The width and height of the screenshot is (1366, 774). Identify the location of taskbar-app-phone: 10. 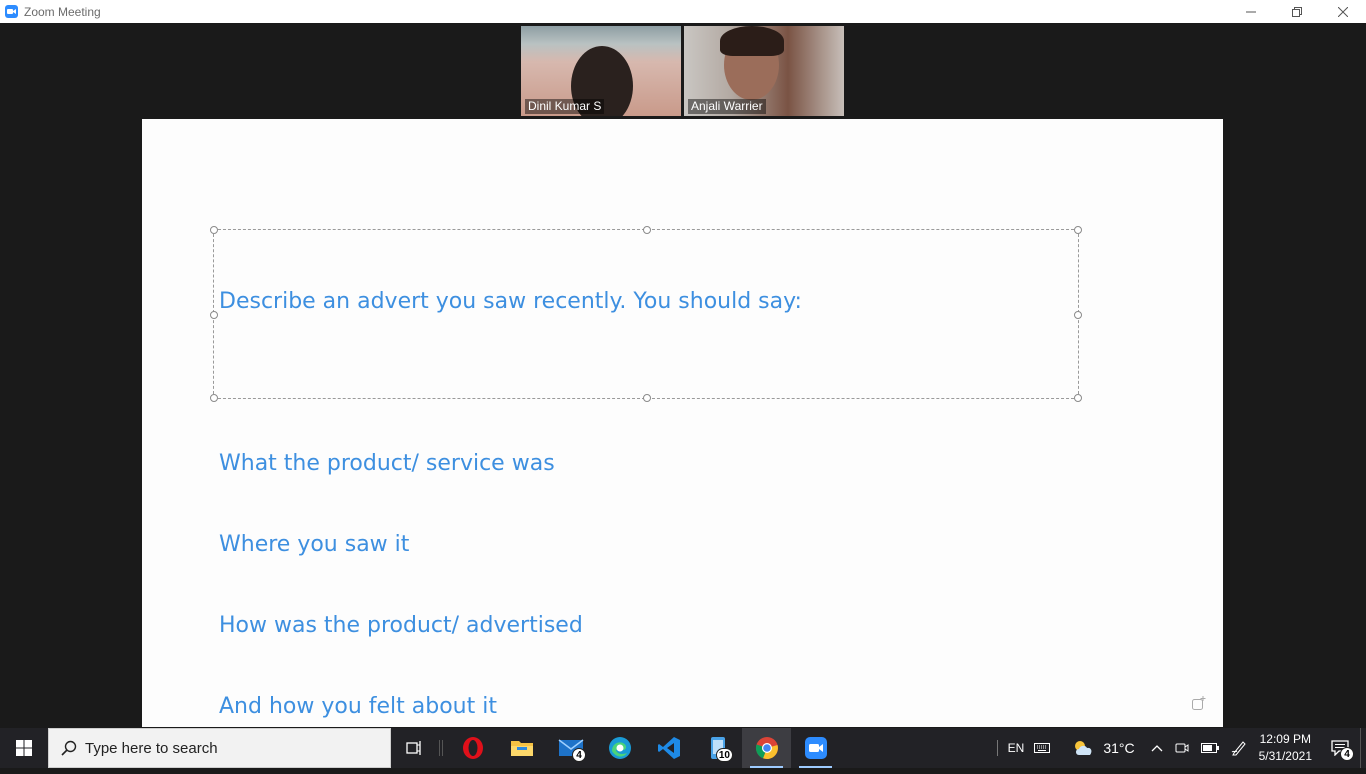
(717, 748).